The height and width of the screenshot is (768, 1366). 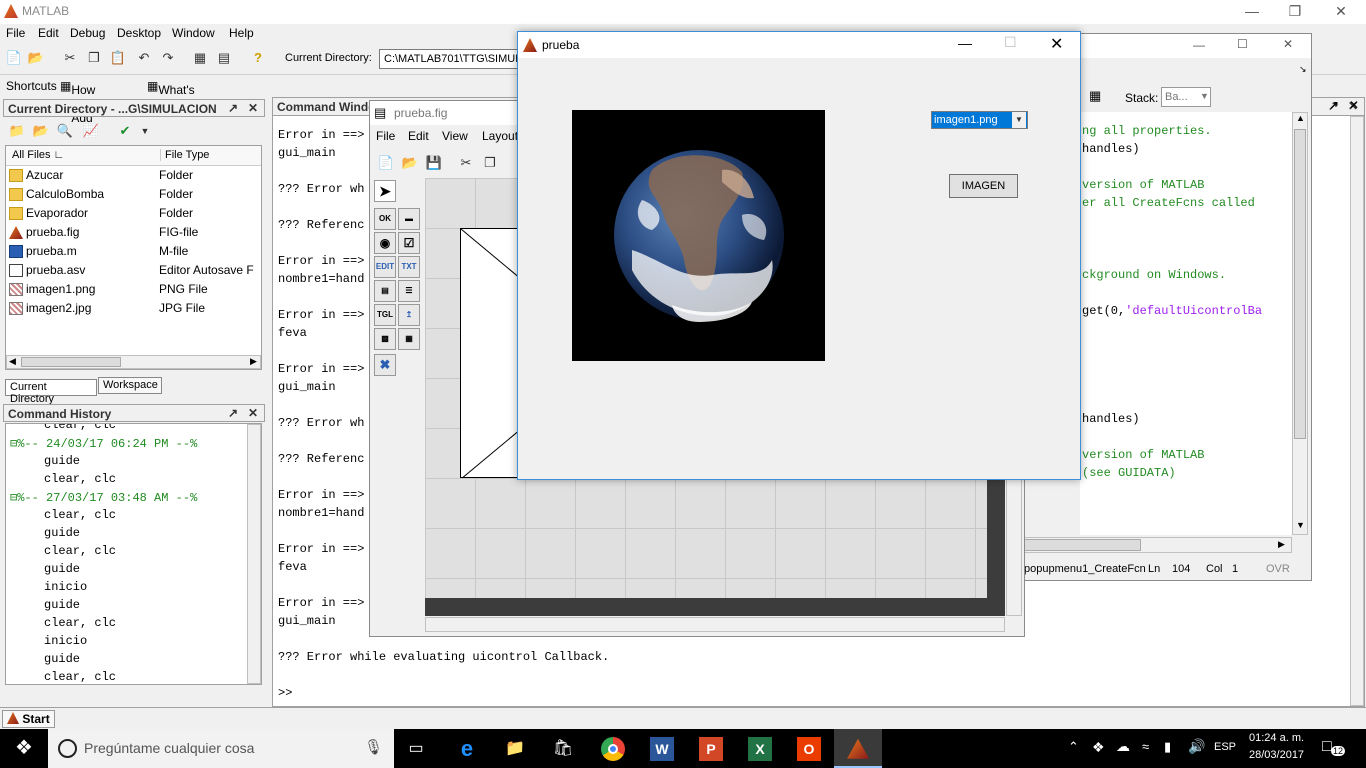 I want to click on palette-radiobutton-icon: ◉, so click(x=385, y=243).